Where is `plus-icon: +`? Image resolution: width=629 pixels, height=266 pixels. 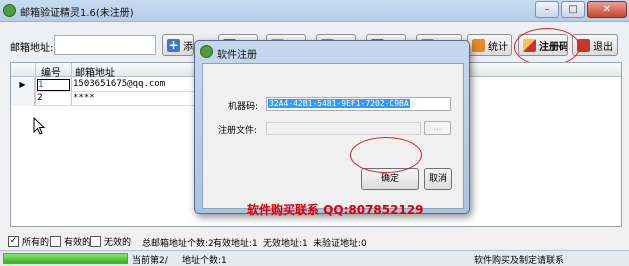 plus-icon: + is located at coordinates (173, 44).